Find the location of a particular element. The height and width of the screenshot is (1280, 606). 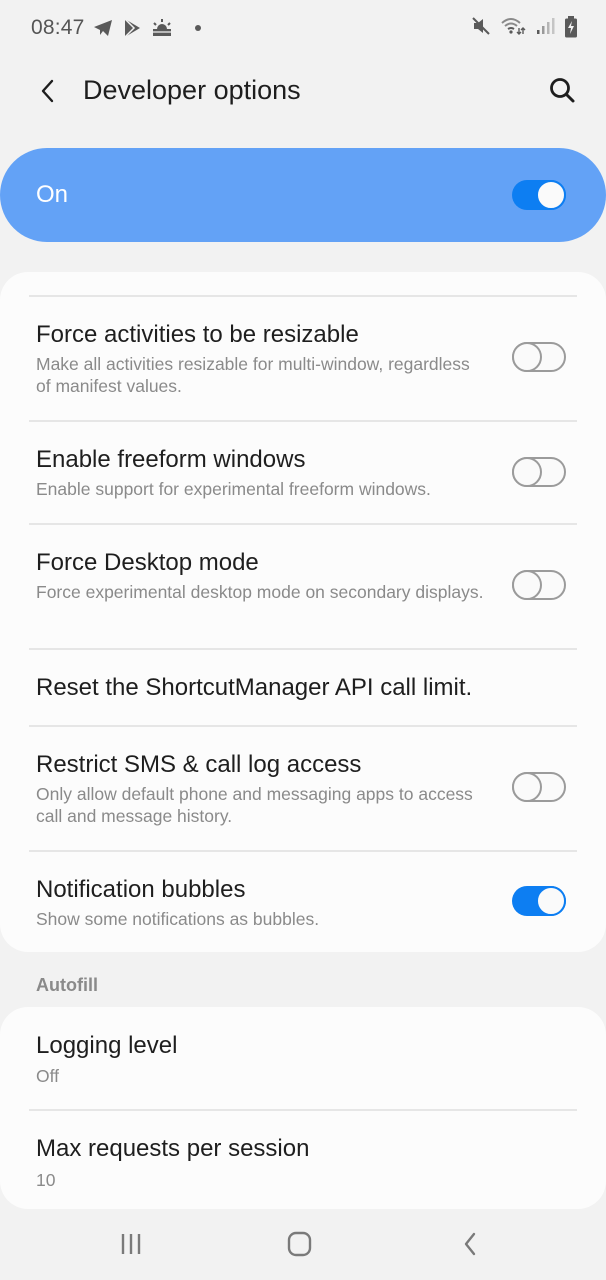

search-button is located at coordinates (562, 90).